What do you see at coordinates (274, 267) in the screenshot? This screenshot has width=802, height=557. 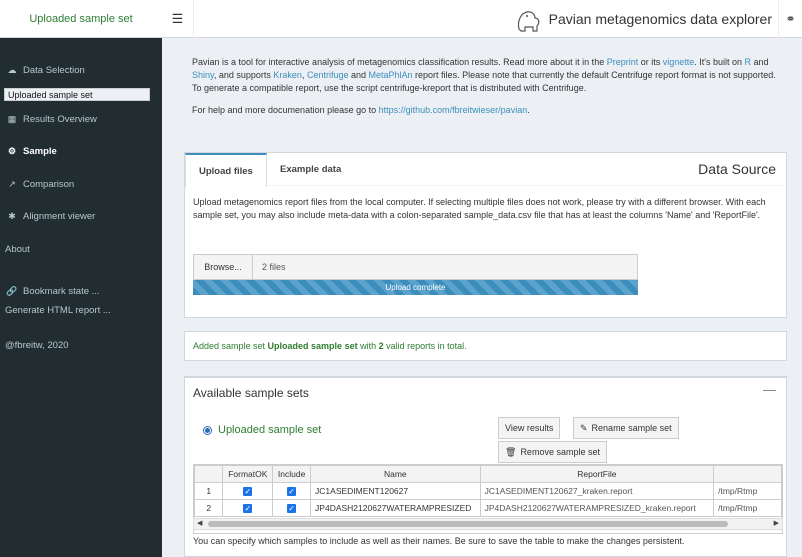 I see `selected-files-value: 2 files` at bounding box center [274, 267].